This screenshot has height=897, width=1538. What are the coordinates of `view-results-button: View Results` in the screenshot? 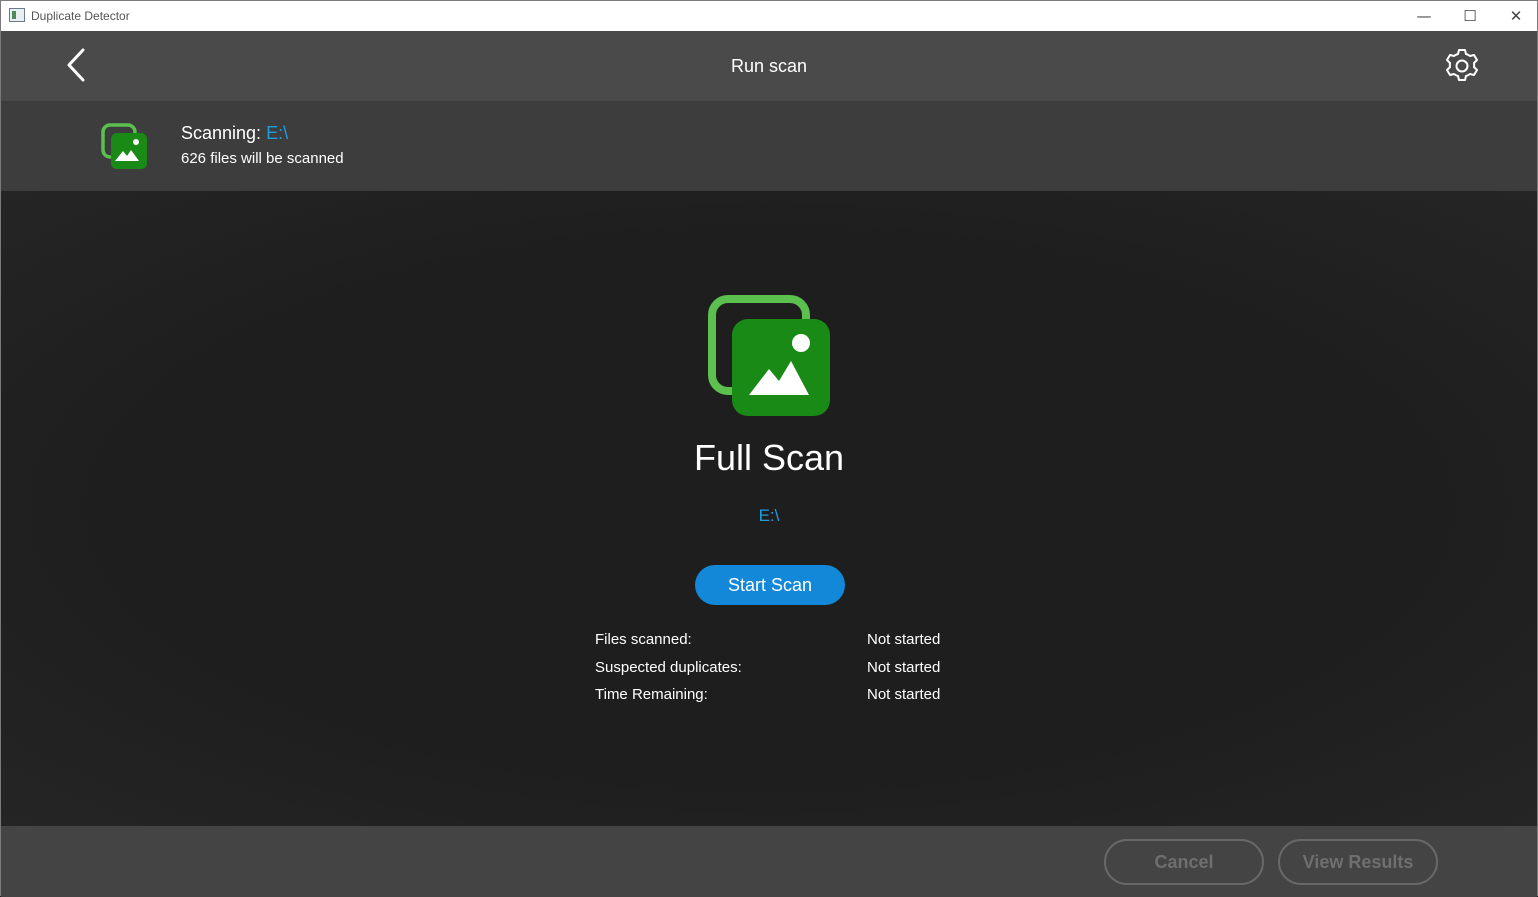 It's located at (1358, 862).